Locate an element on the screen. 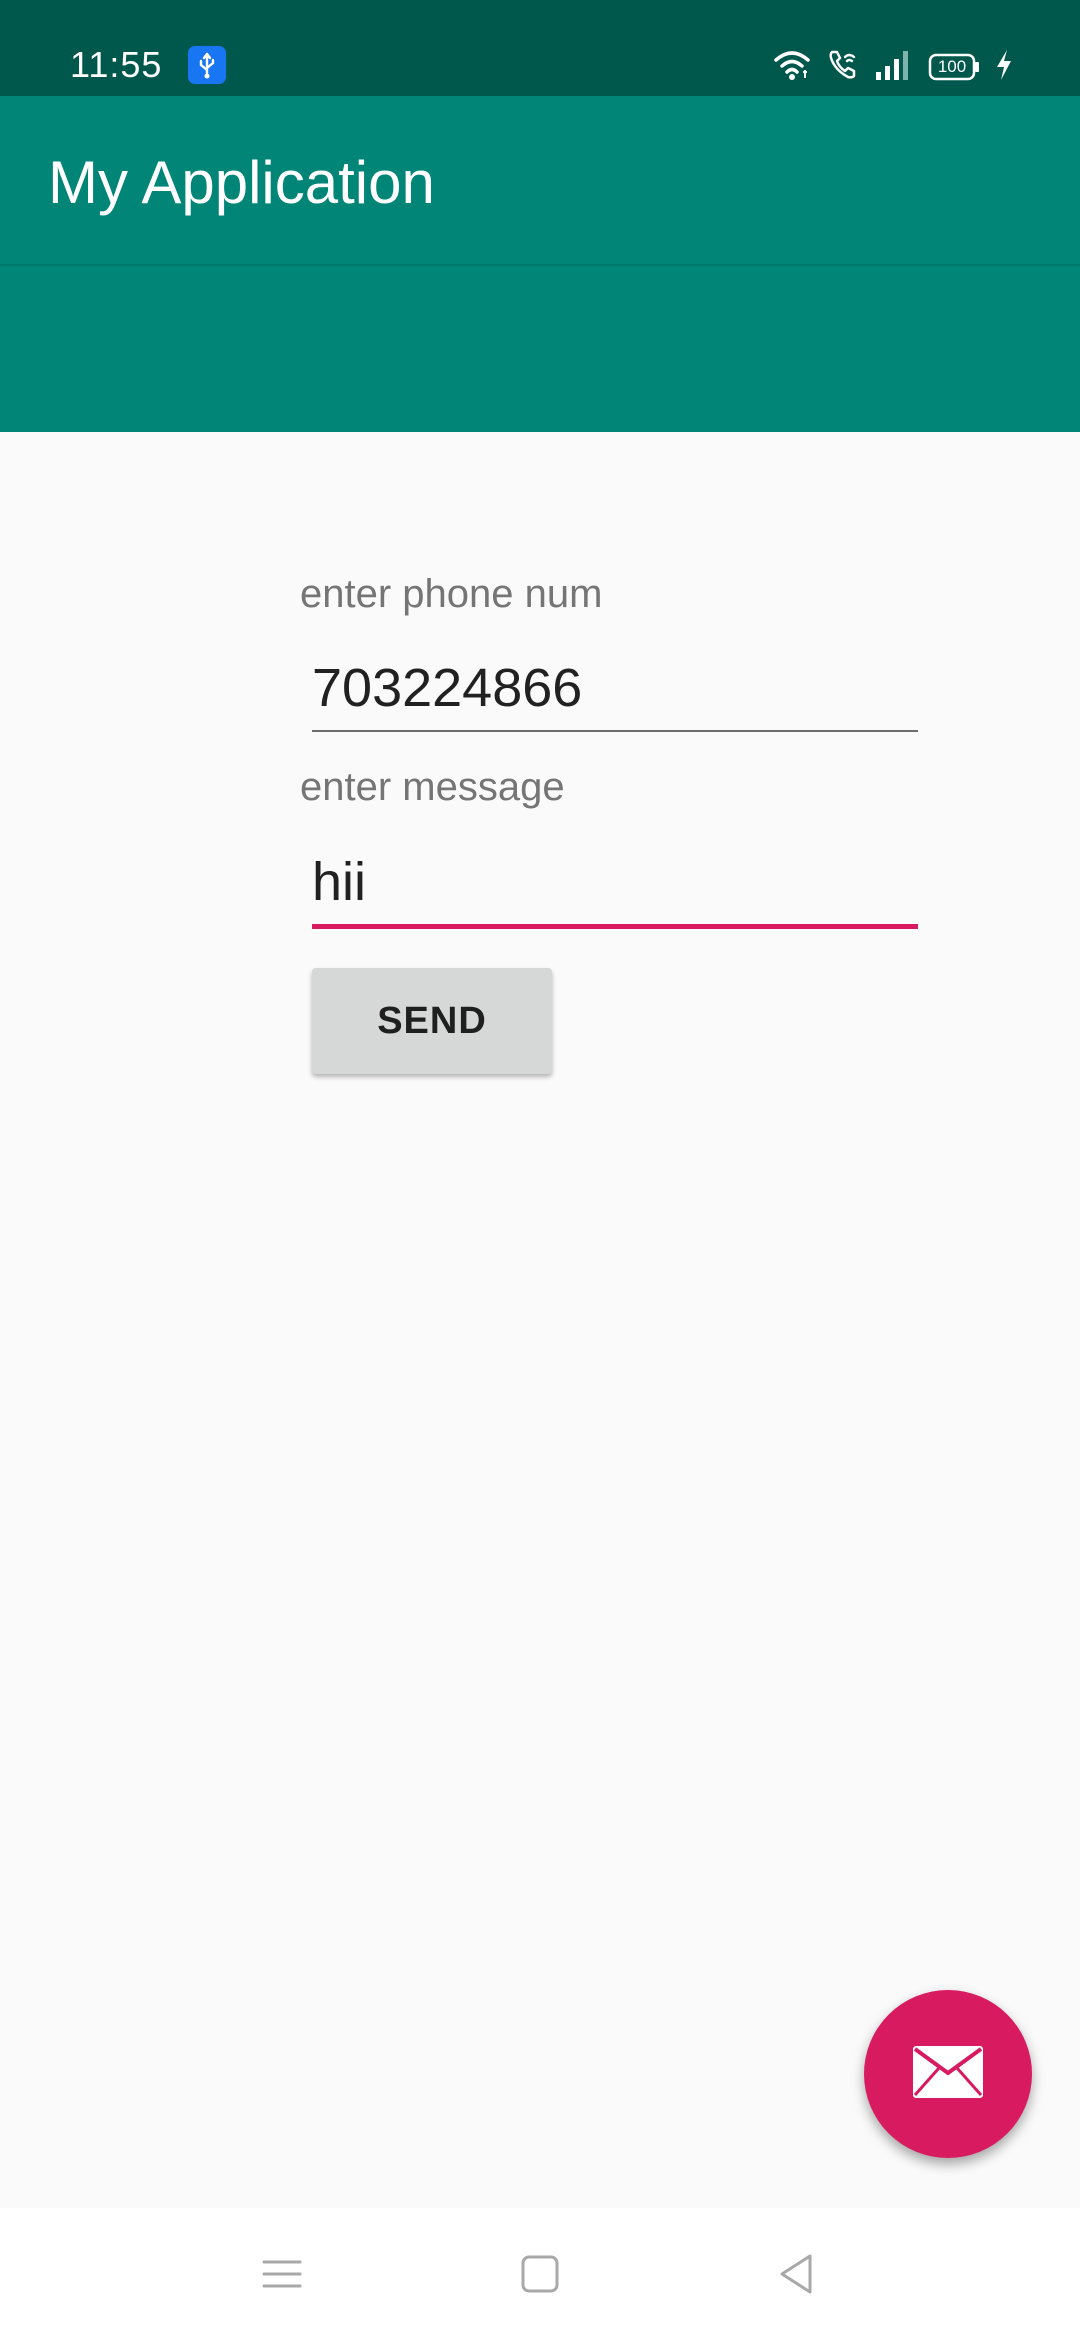 The height and width of the screenshot is (2340, 1080). message-value: hii is located at coordinates (339, 882).